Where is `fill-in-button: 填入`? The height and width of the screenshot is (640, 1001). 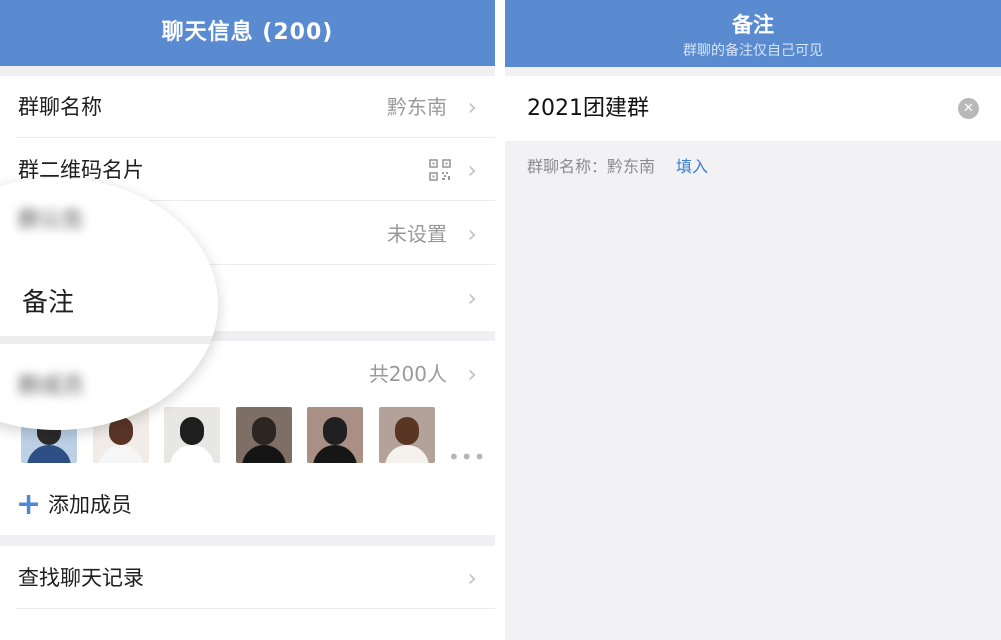
fill-in-button: 填入 is located at coordinates (692, 165).